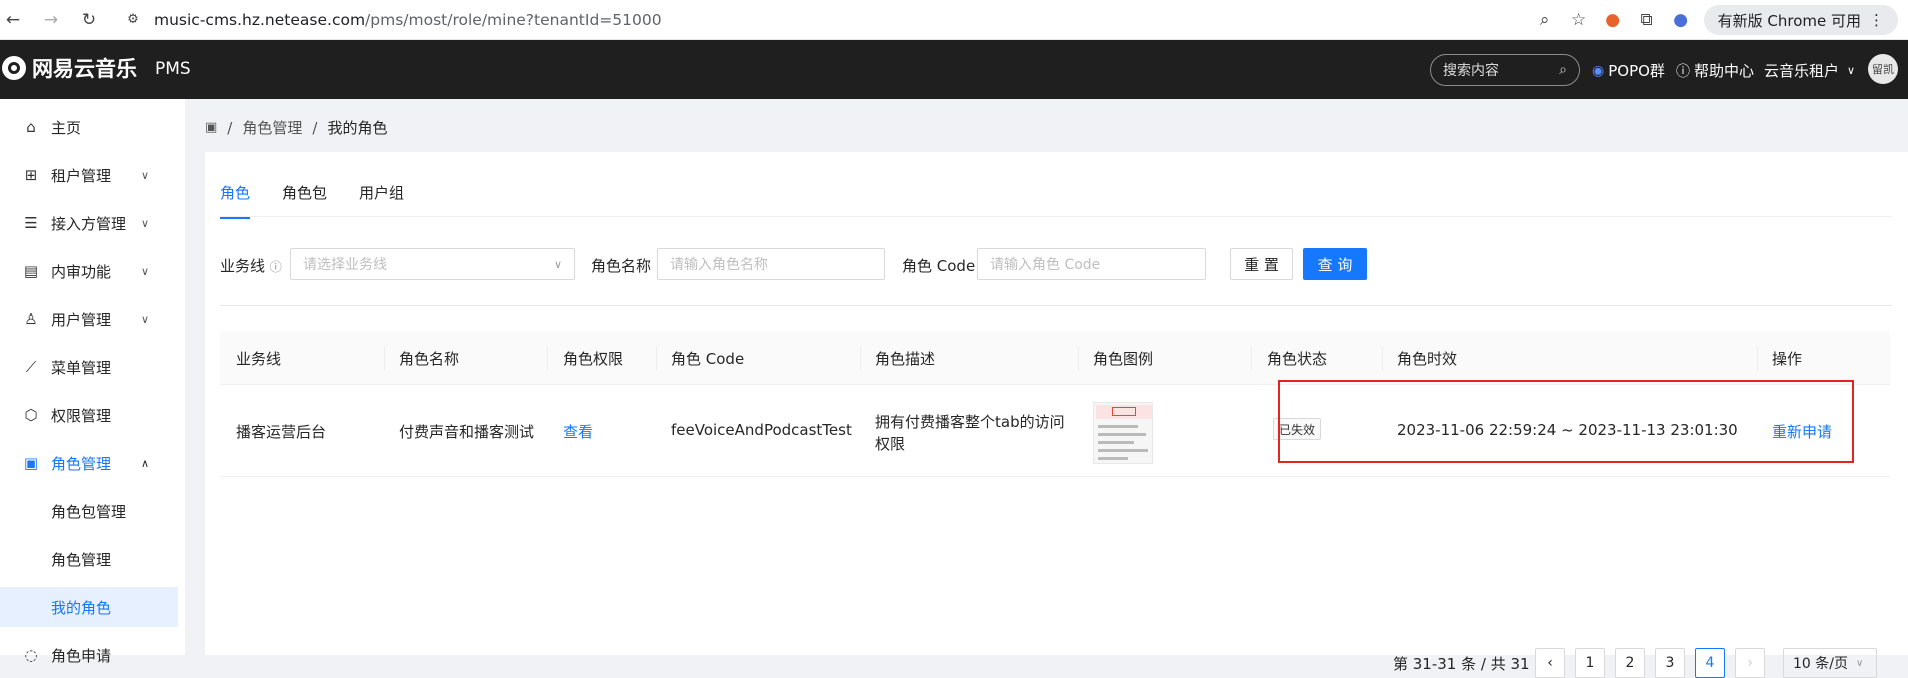 This screenshot has height=678, width=1908. I want to click on page-size-label: 10 条/页, so click(1820, 664).